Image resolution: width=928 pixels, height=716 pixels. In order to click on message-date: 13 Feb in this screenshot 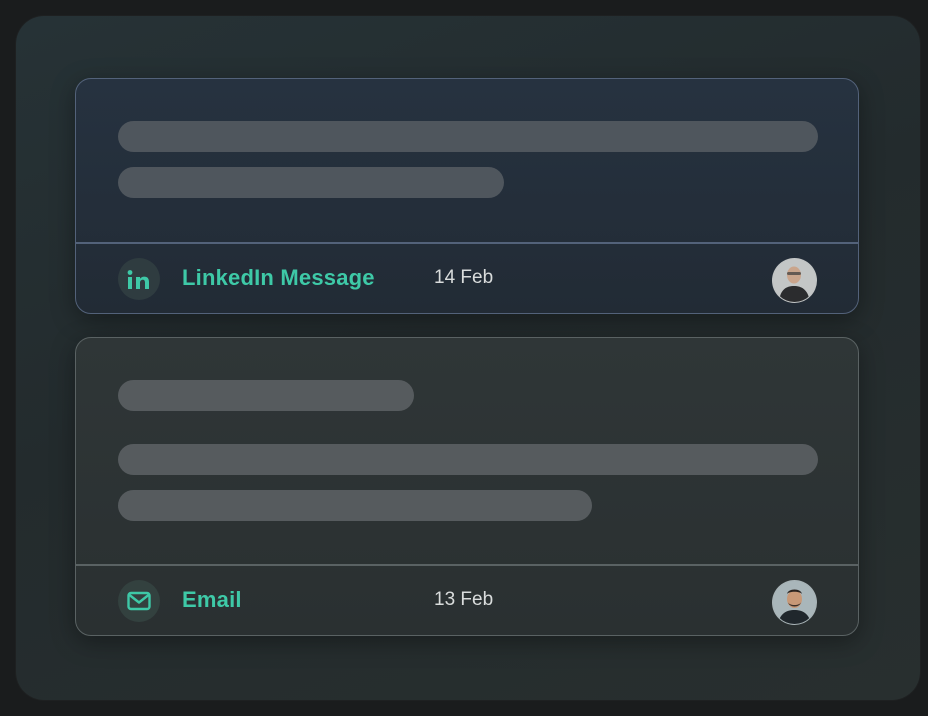, I will do `click(464, 599)`.